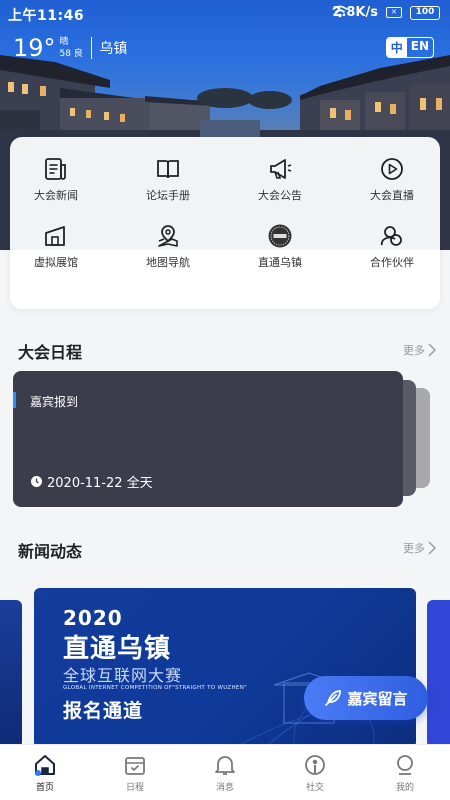 The width and height of the screenshot is (450, 800). I want to click on feather-icon, so click(333, 698).